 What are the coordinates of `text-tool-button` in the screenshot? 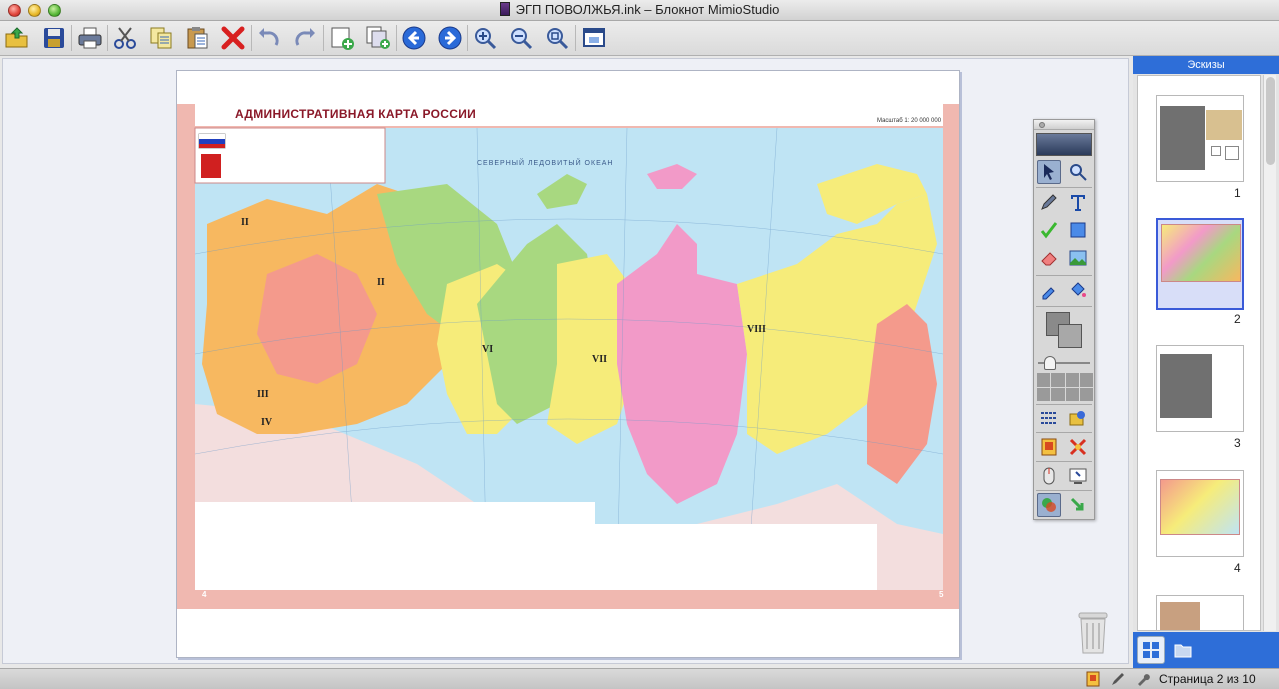 It's located at (1078, 202).